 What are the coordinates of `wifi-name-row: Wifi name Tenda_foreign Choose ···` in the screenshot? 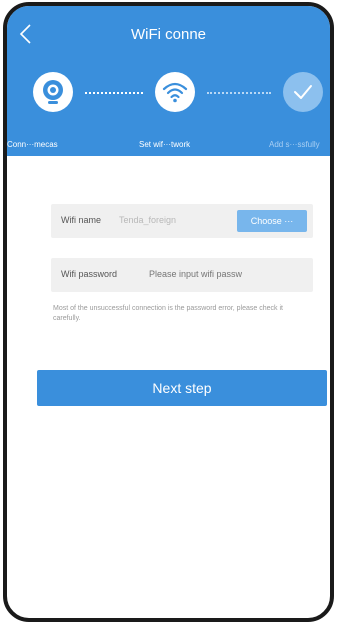 It's located at (182, 221).